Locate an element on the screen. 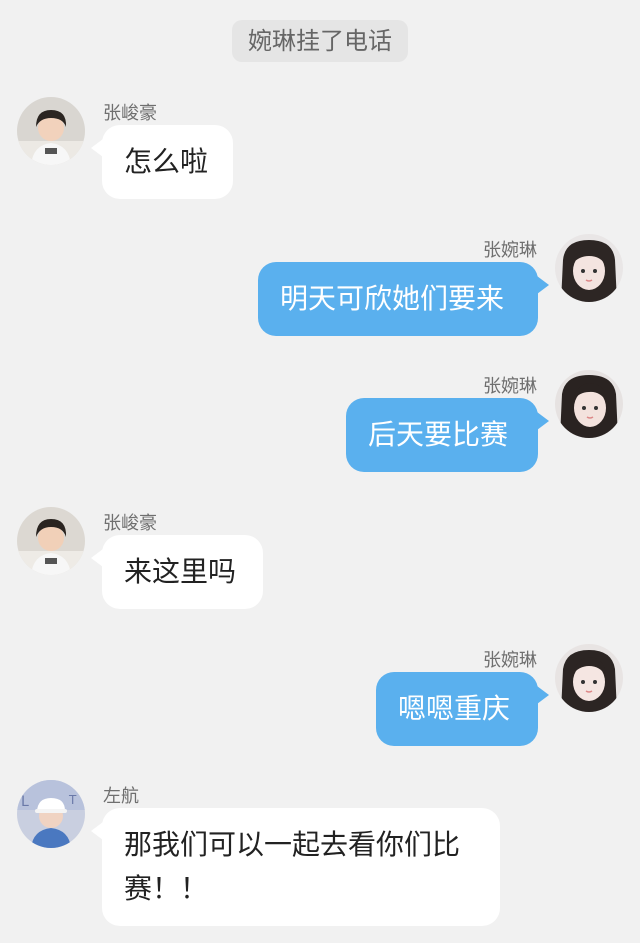  chat-bubble: 来这里吗 is located at coordinates (177, 572).